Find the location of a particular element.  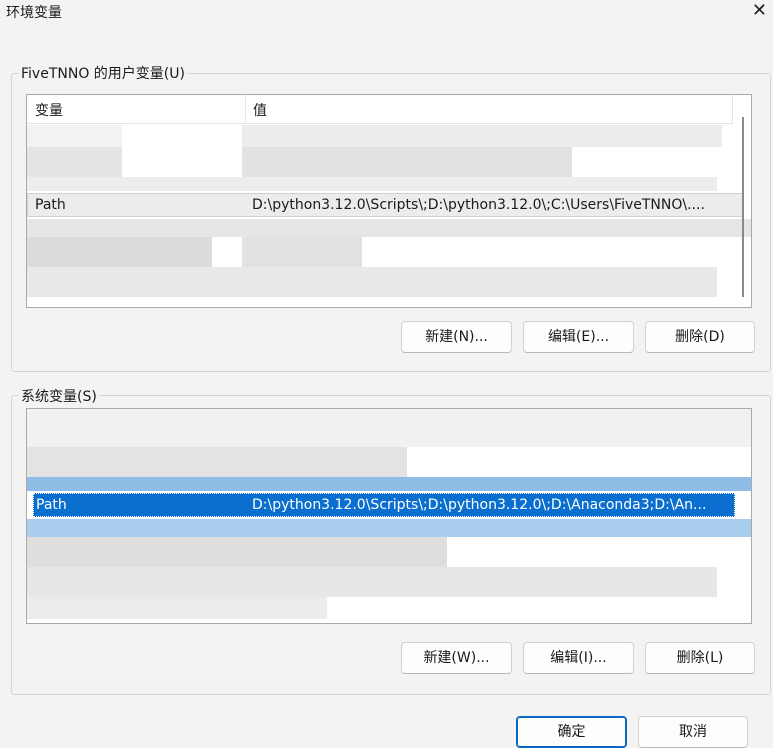

user-variables-label: FiveTNNO 的用户变量(U) is located at coordinates (103, 73).